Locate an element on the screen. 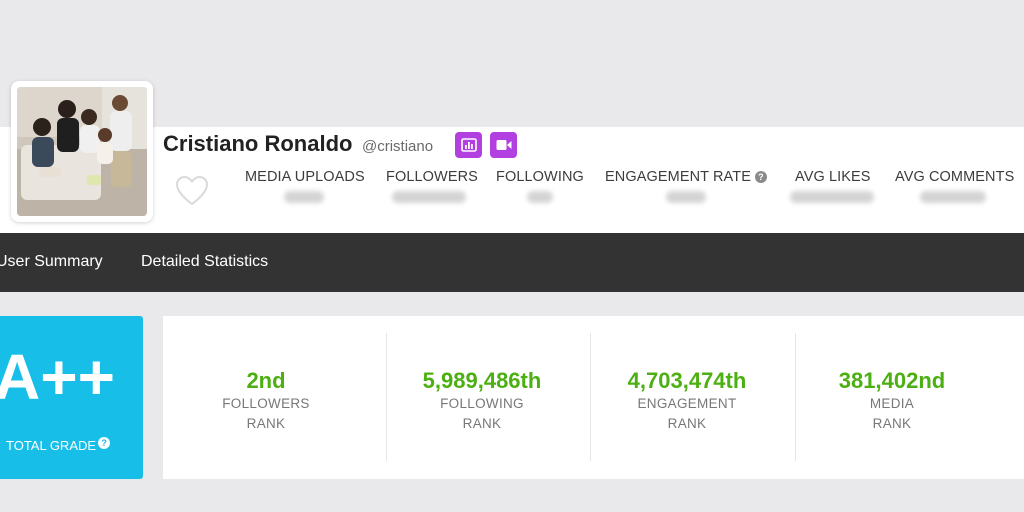 This screenshot has height=512, width=1024. video-camera-icon is located at coordinates (503, 145).